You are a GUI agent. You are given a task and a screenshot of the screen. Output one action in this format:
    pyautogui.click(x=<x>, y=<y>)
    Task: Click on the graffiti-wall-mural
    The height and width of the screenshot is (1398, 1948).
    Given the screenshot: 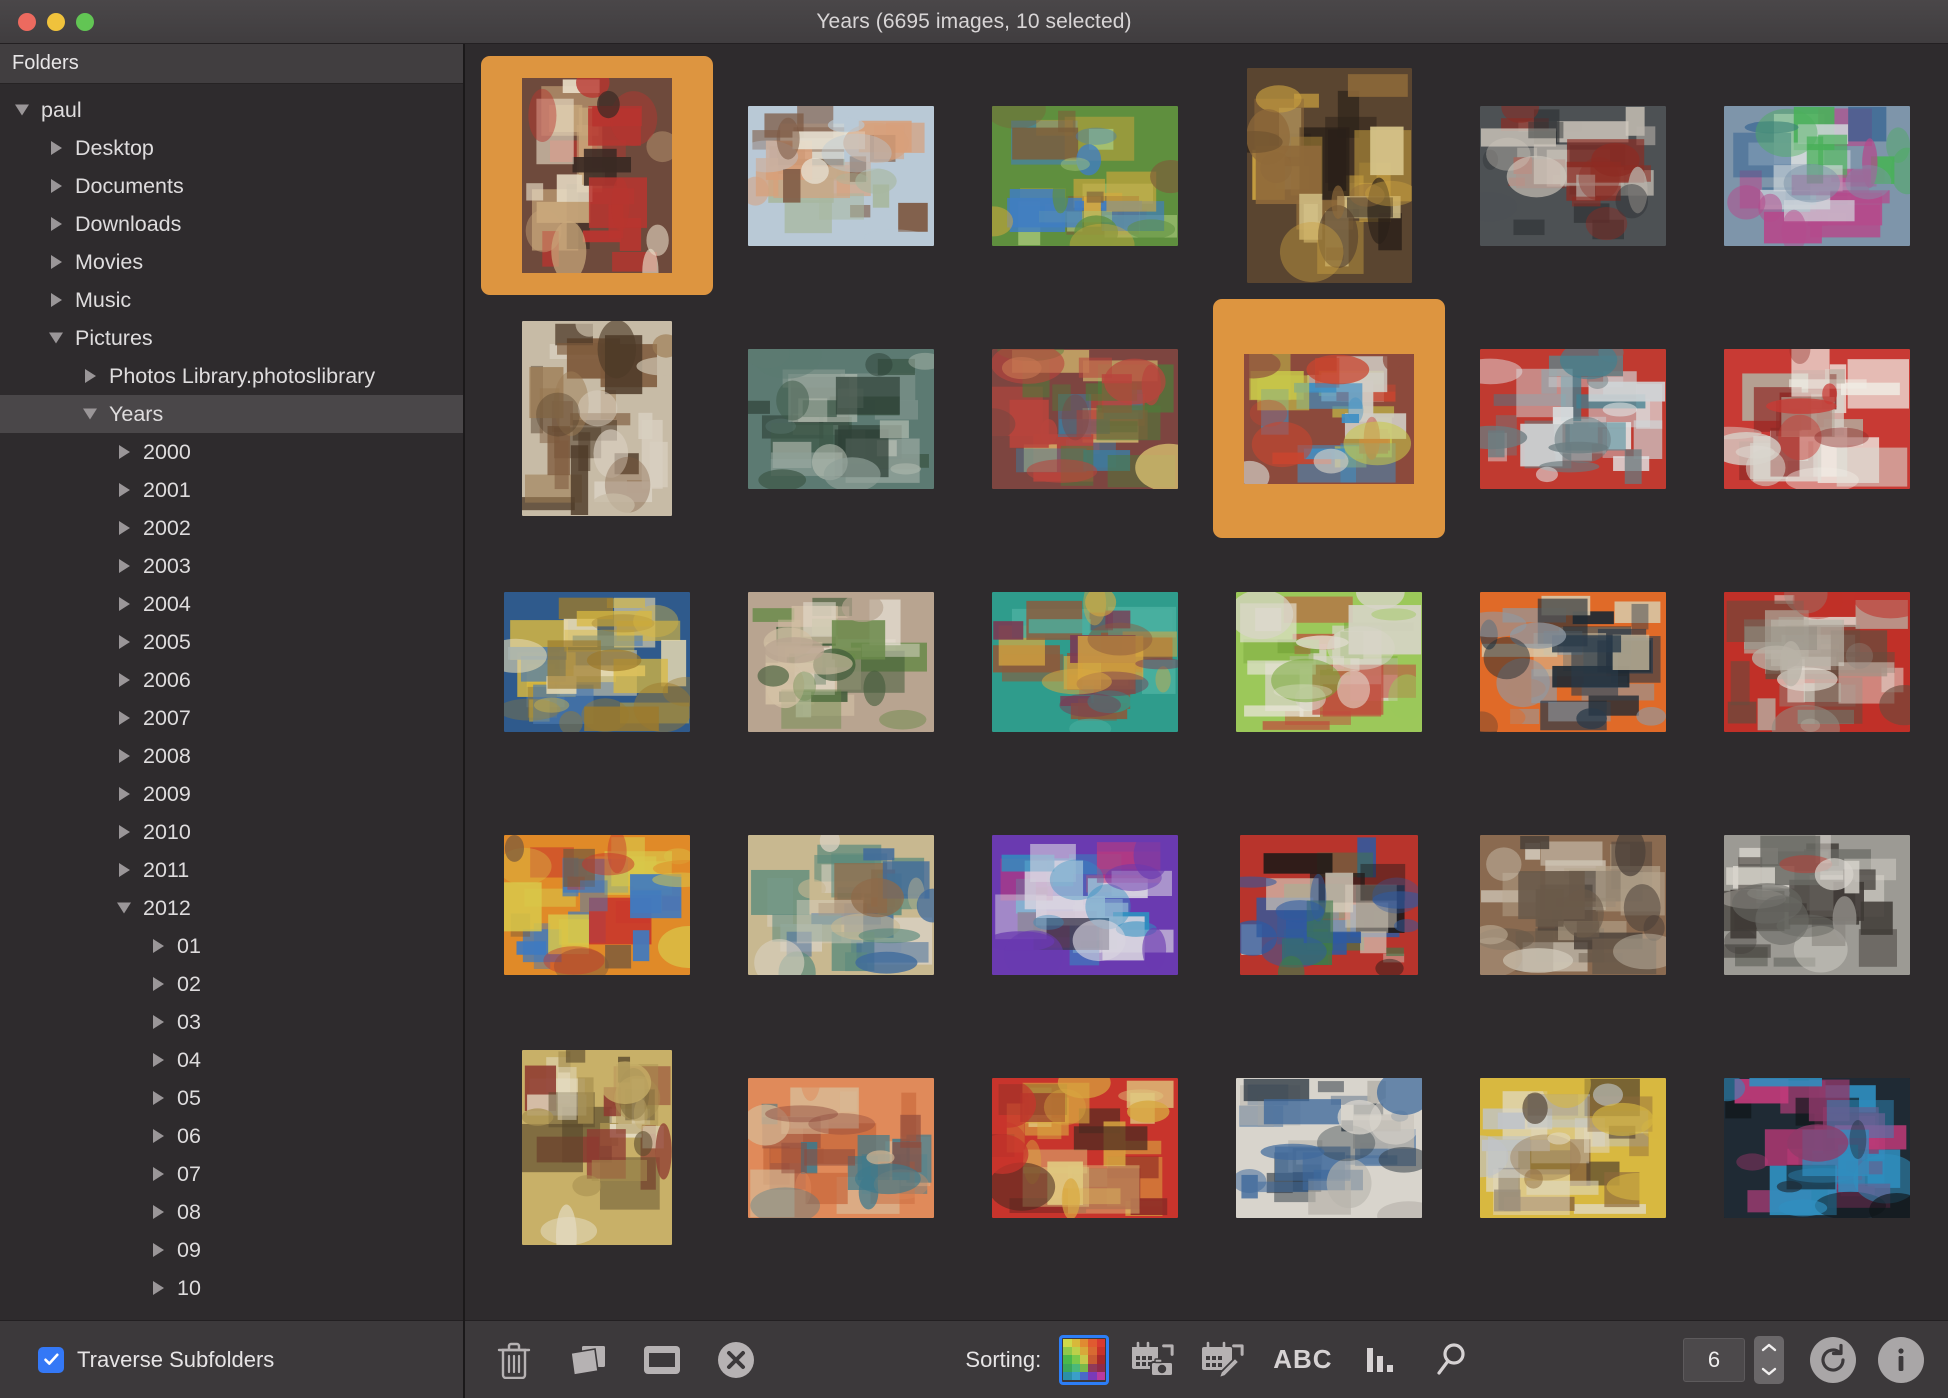 What is the action you would take?
    pyautogui.click(x=1085, y=418)
    